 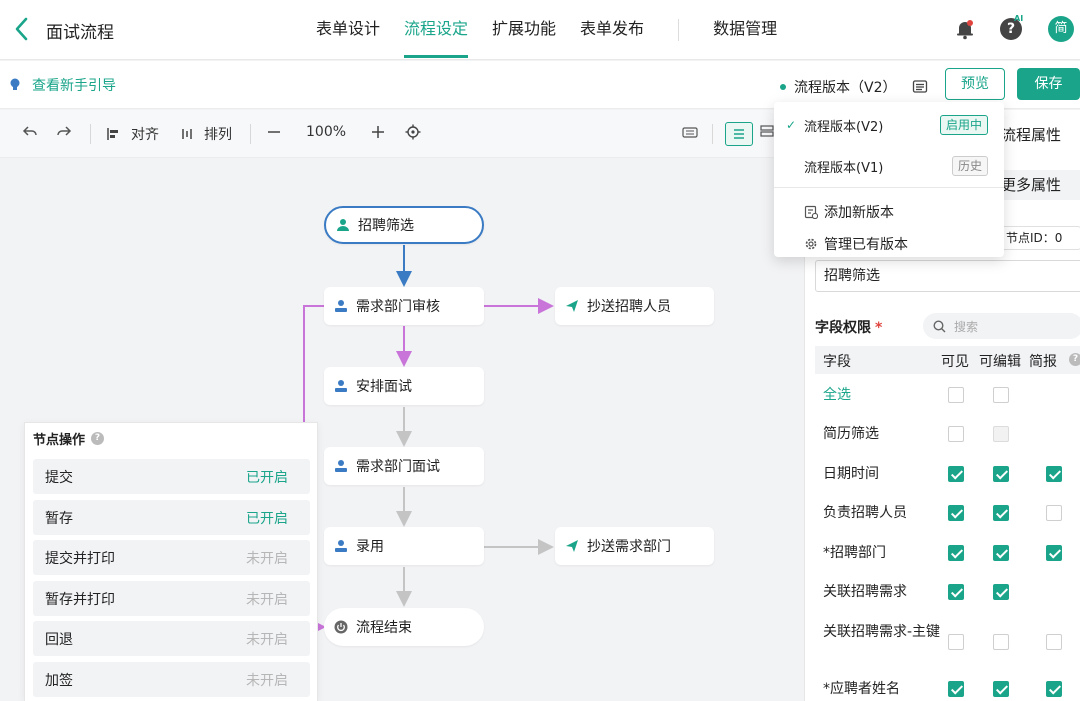 What do you see at coordinates (274, 132) in the screenshot?
I see `zoom-out-icon` at bounding box center [274, 132].